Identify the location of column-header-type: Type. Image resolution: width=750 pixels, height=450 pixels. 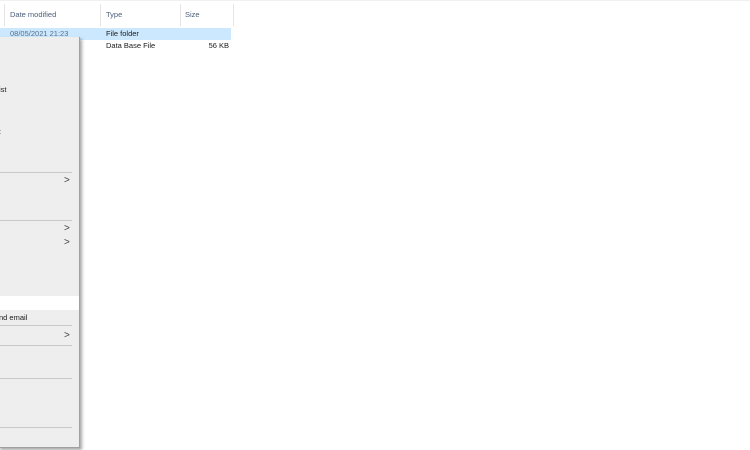
(114, 15).